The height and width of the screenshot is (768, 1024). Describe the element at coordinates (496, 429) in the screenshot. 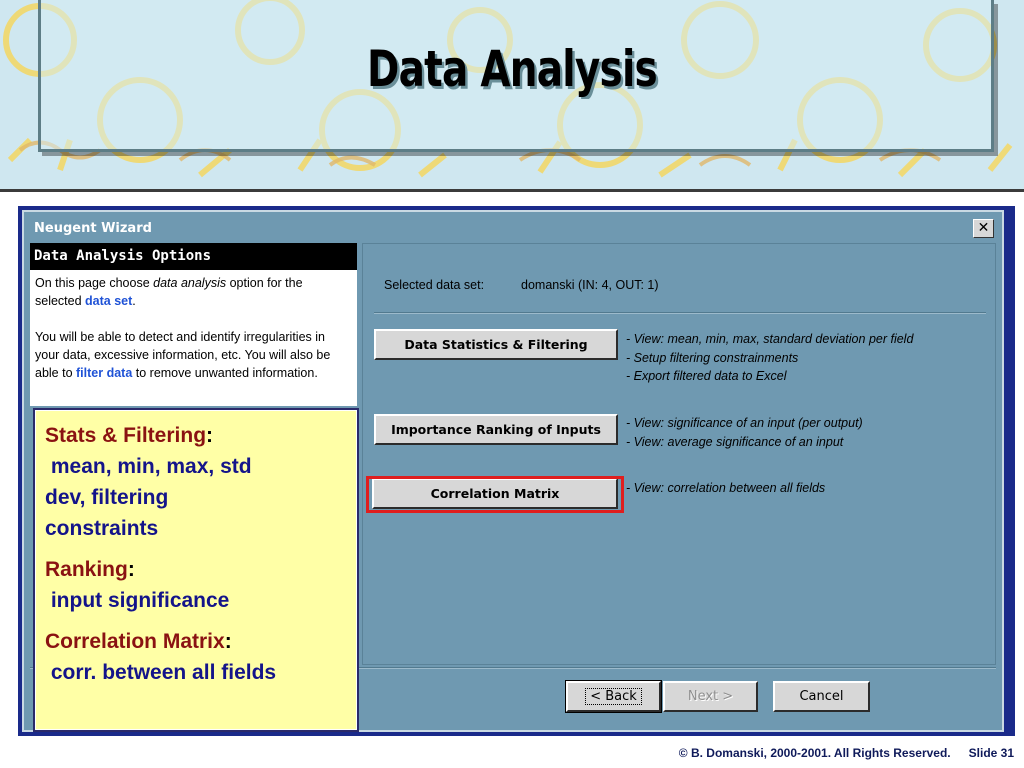

I see `importance-ranking-button: Importance Ranking of Inputs` at that location.